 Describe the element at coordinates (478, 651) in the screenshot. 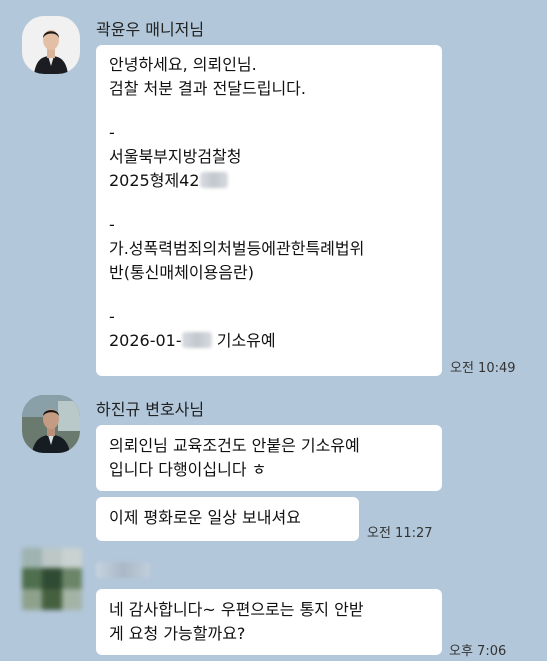

I see `message-time: 오후 7:06` at that location.